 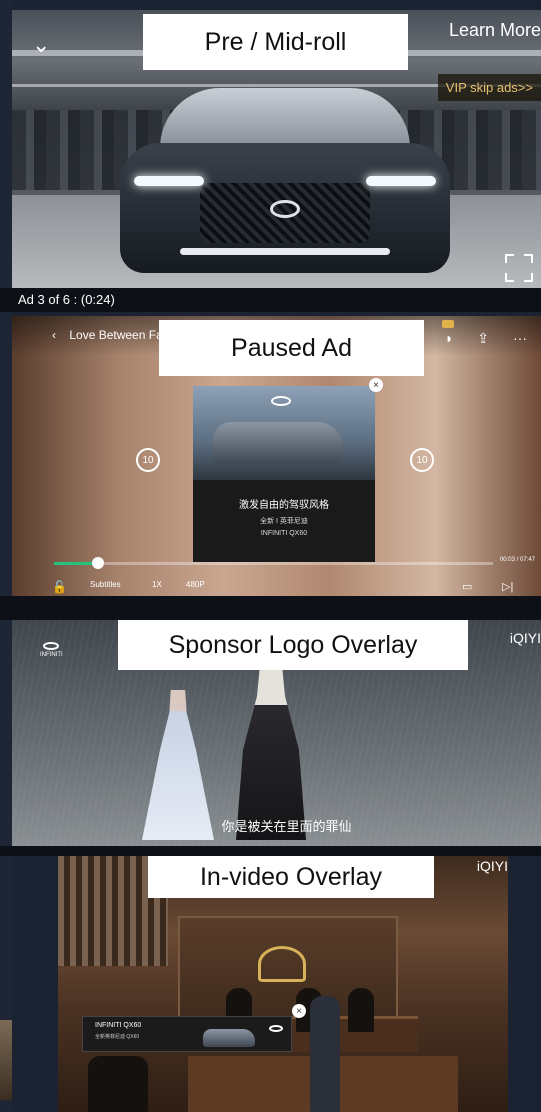 I want to click on speed-button: 1X, so click(x=157, y=584).